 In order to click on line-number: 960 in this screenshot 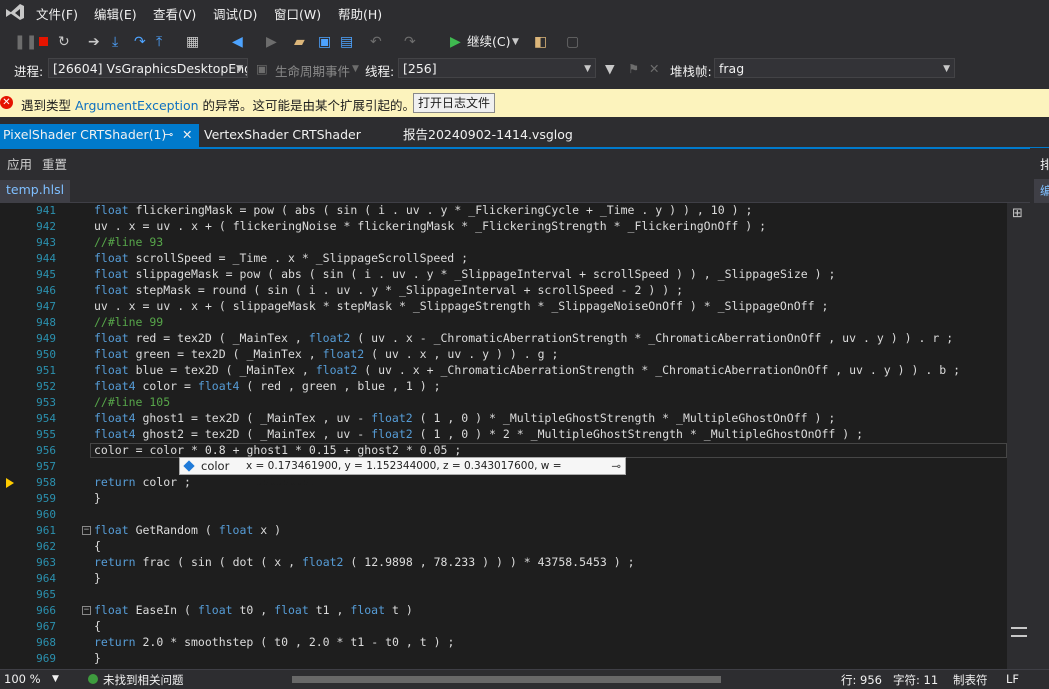, I will do `click(46, 514)`.